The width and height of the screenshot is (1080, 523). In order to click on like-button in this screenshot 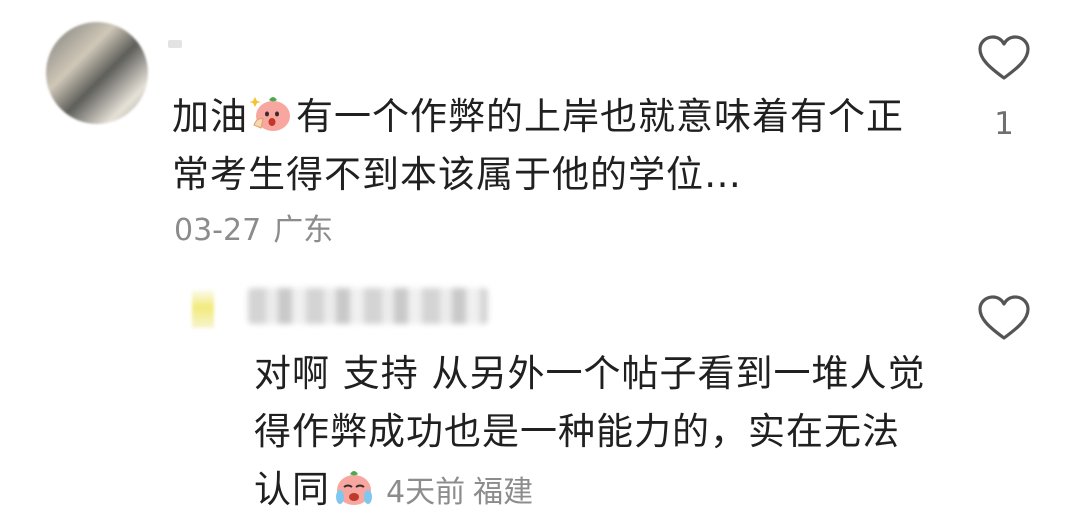, I will do `click(1004, 318)`.